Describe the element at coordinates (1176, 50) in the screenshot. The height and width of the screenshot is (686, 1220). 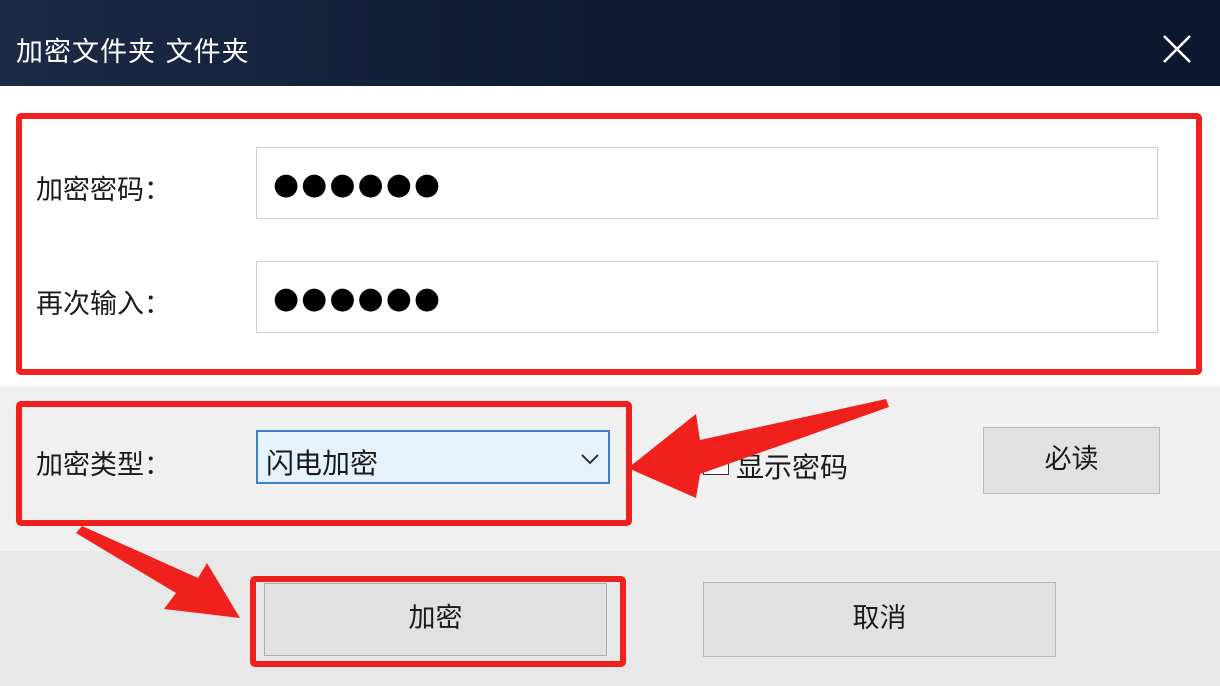
I see `close-icon` at that location.